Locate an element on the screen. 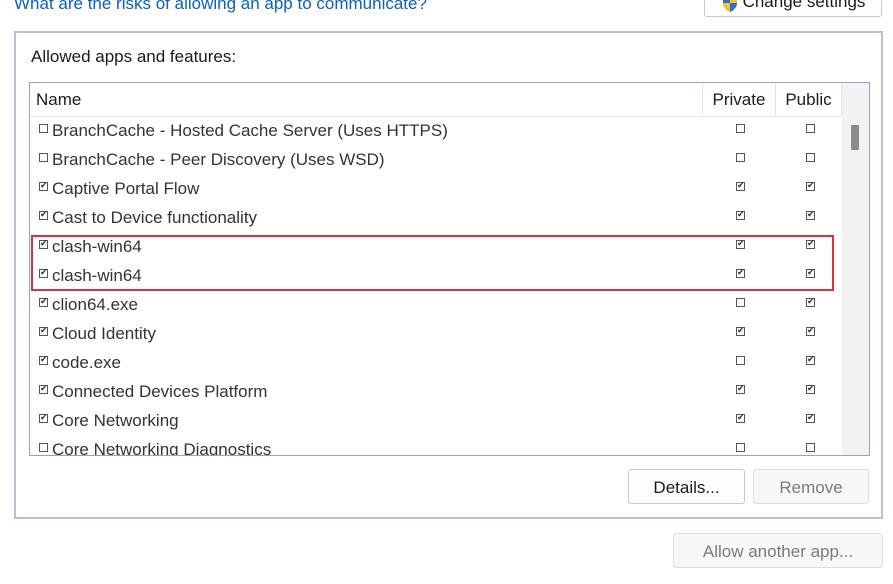  list-item: ✔ Core Networking ✔ ✔ is located at coordinates (436, 420).